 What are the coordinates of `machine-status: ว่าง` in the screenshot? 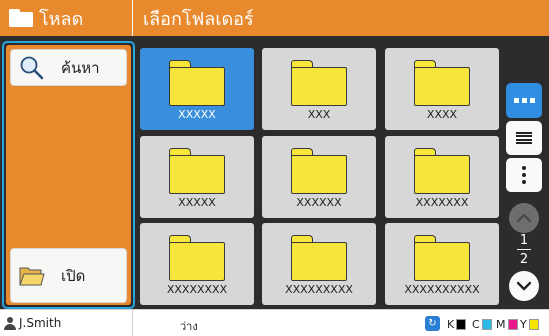 It's located at (189, 326).